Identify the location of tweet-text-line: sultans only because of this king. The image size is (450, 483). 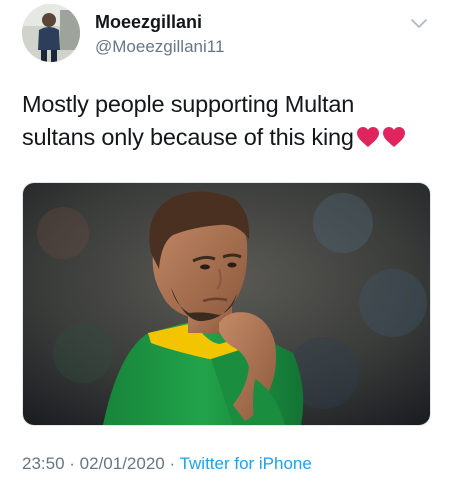
(227, 139).